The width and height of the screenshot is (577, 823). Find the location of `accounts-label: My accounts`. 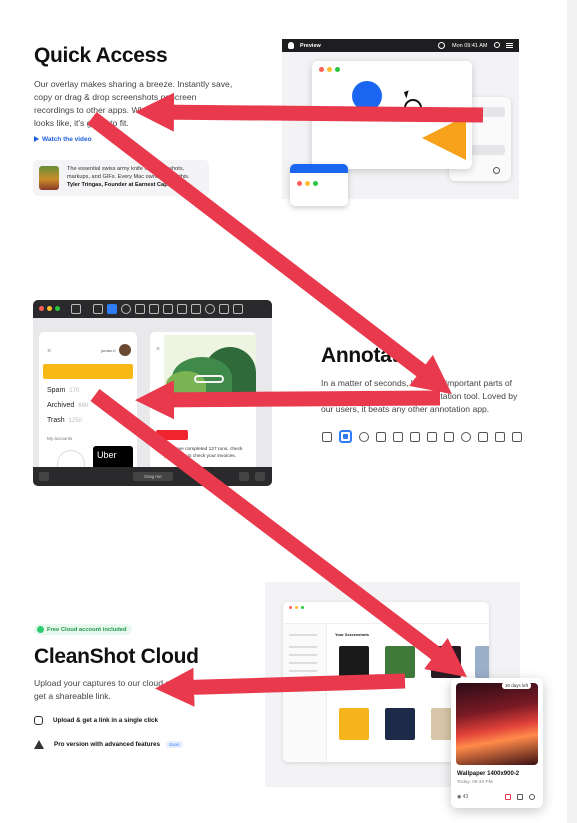

accounts-label: My accounts is located at coordinates (60, 438).